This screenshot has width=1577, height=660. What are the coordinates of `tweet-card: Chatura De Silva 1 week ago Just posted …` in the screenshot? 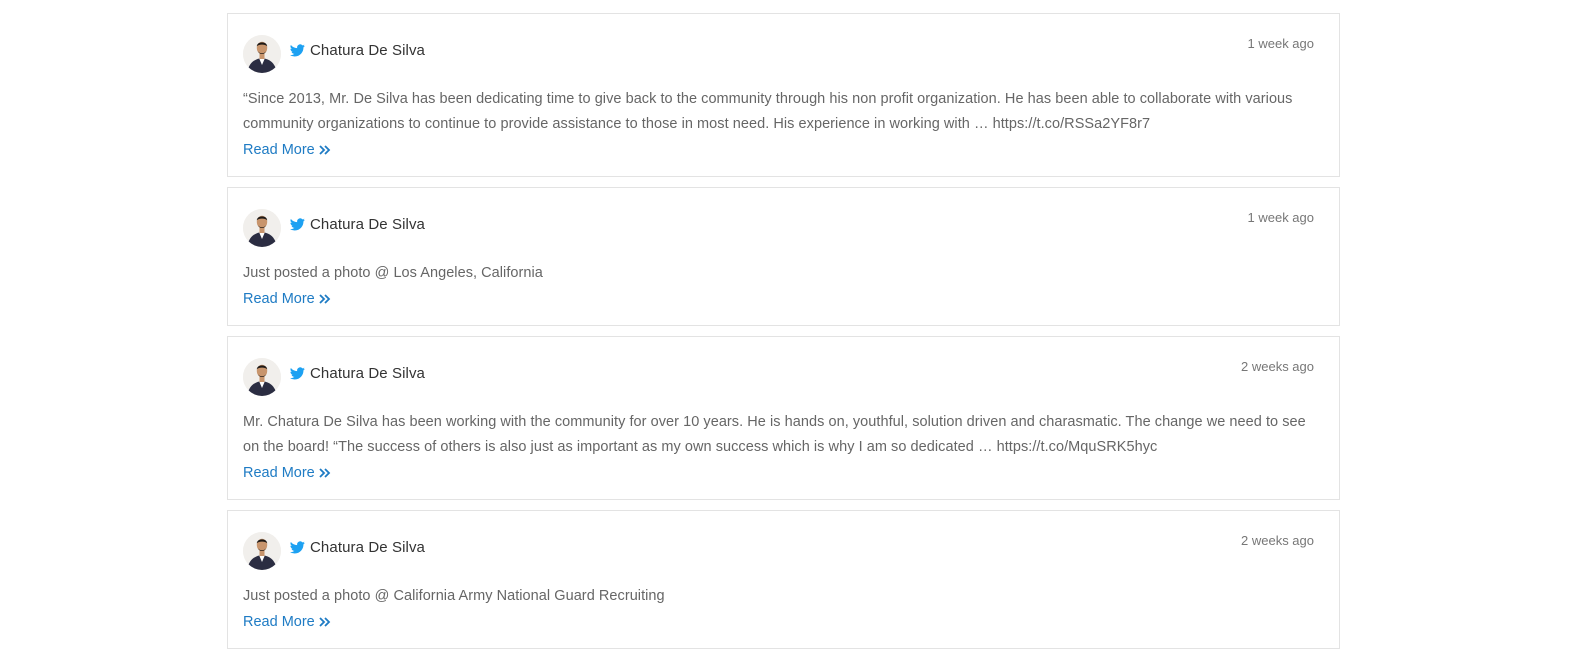 It's located at (783, 256).